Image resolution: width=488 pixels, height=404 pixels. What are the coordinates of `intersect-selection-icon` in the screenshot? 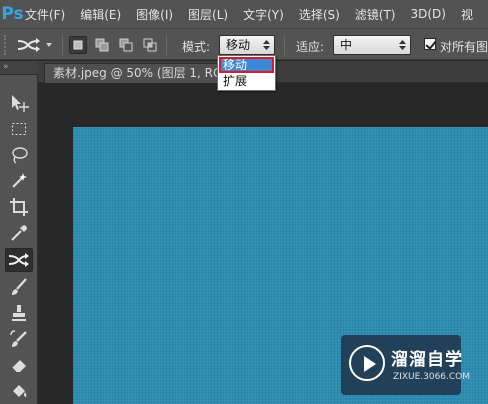 It's located at (150, 45).